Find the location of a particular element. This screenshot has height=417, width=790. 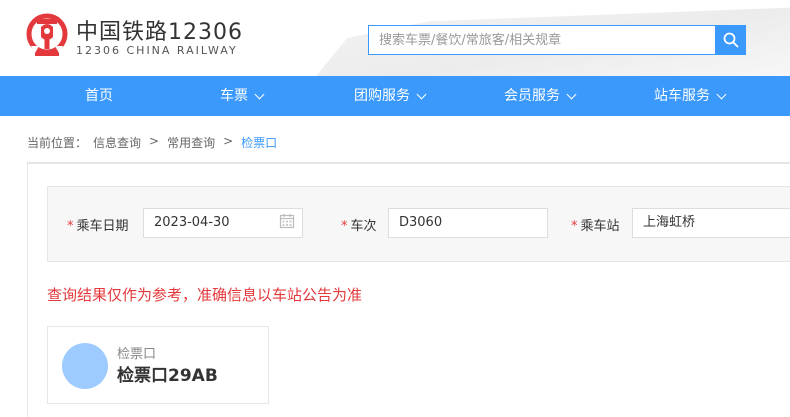

search-button is located at coordinates (731, 40).